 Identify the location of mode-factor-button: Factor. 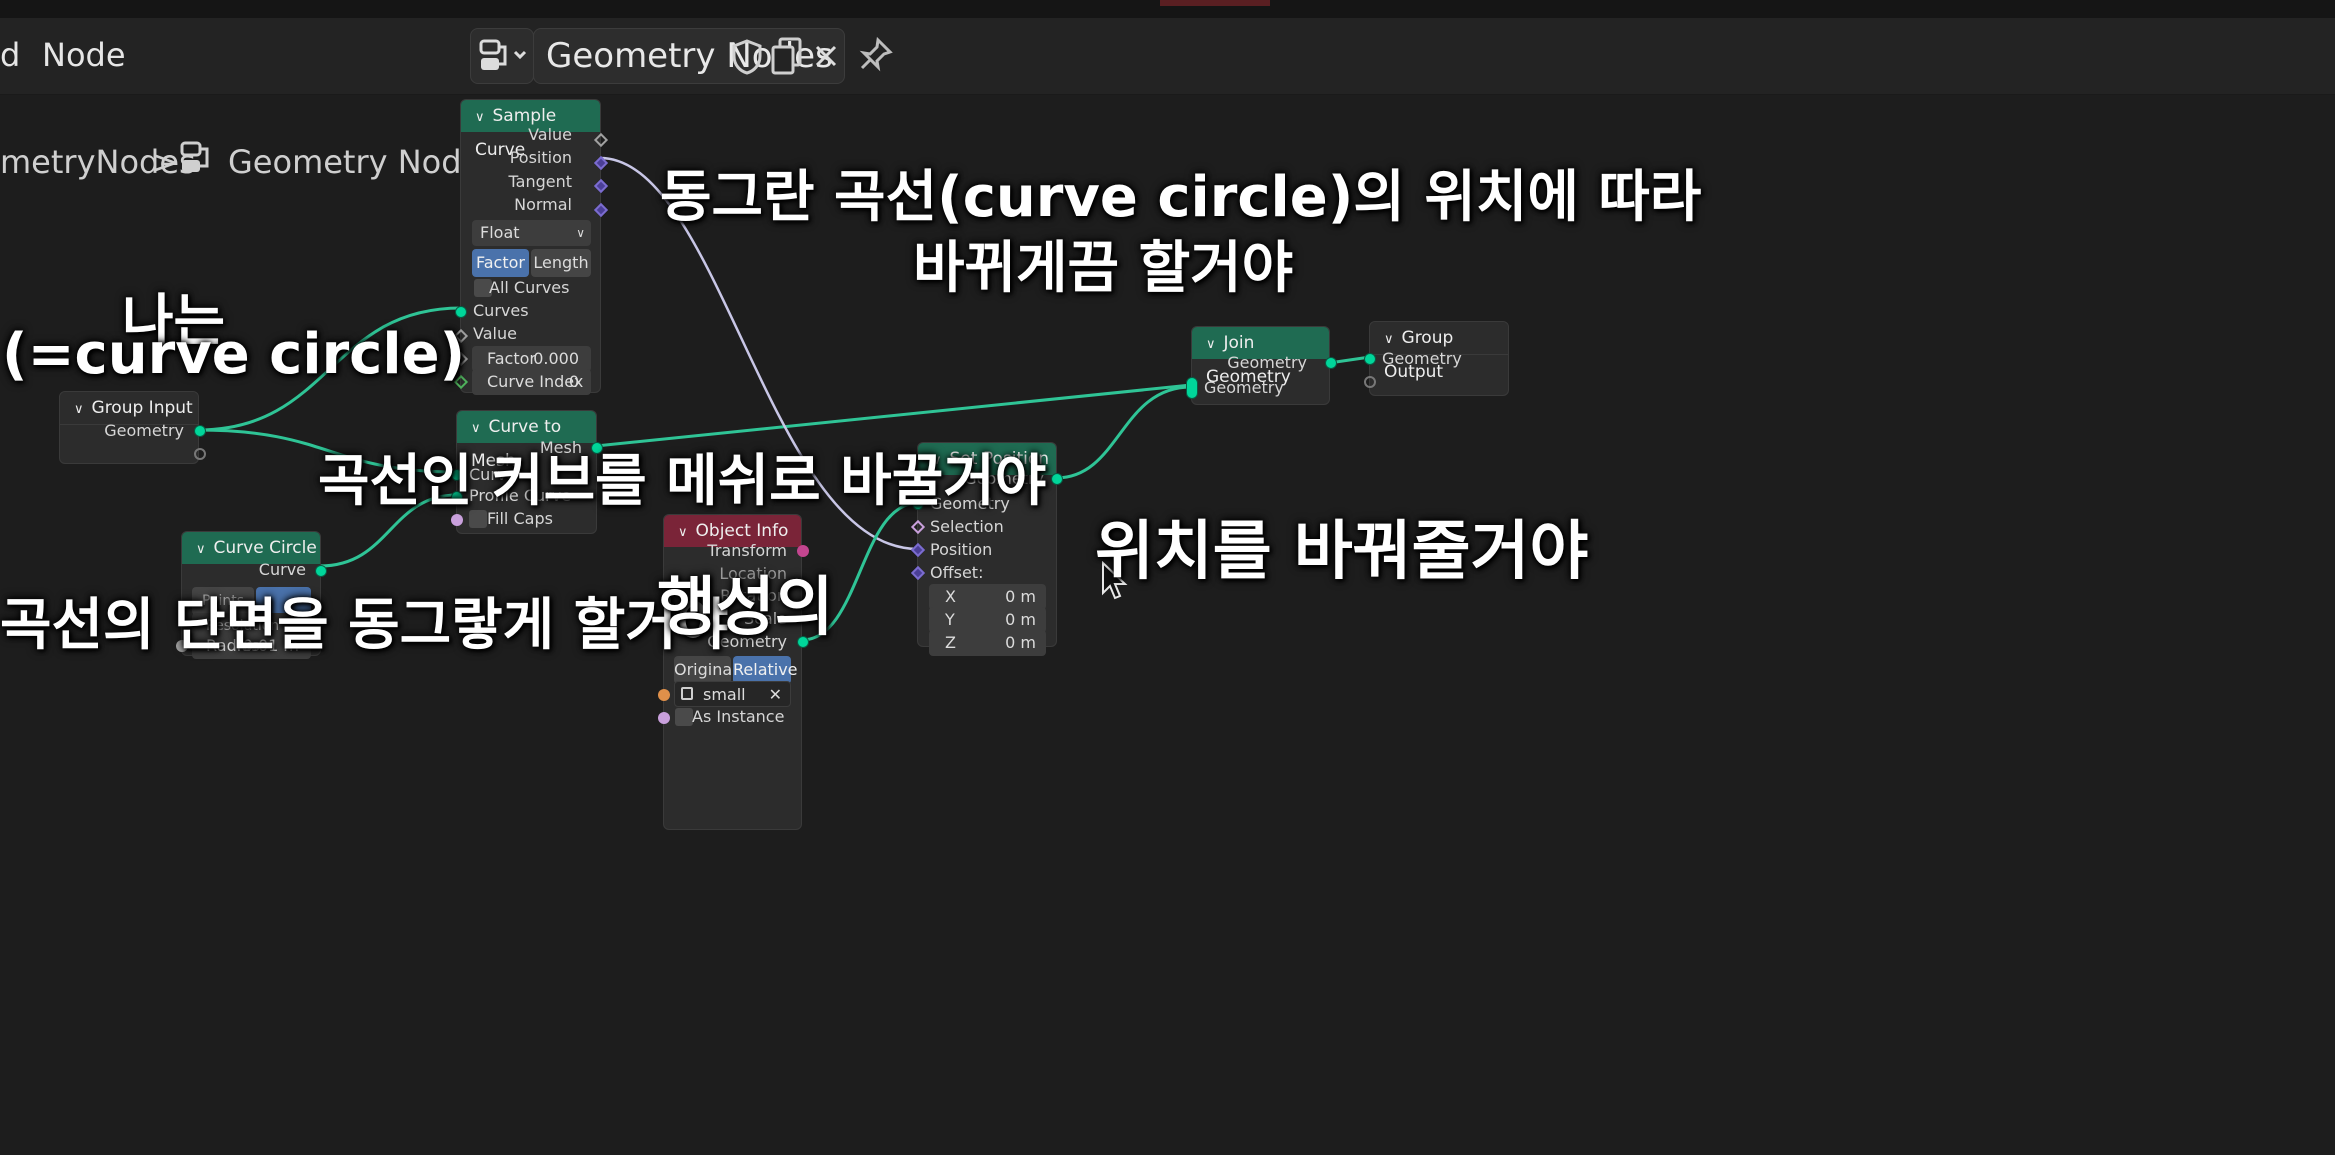
(500, 263).